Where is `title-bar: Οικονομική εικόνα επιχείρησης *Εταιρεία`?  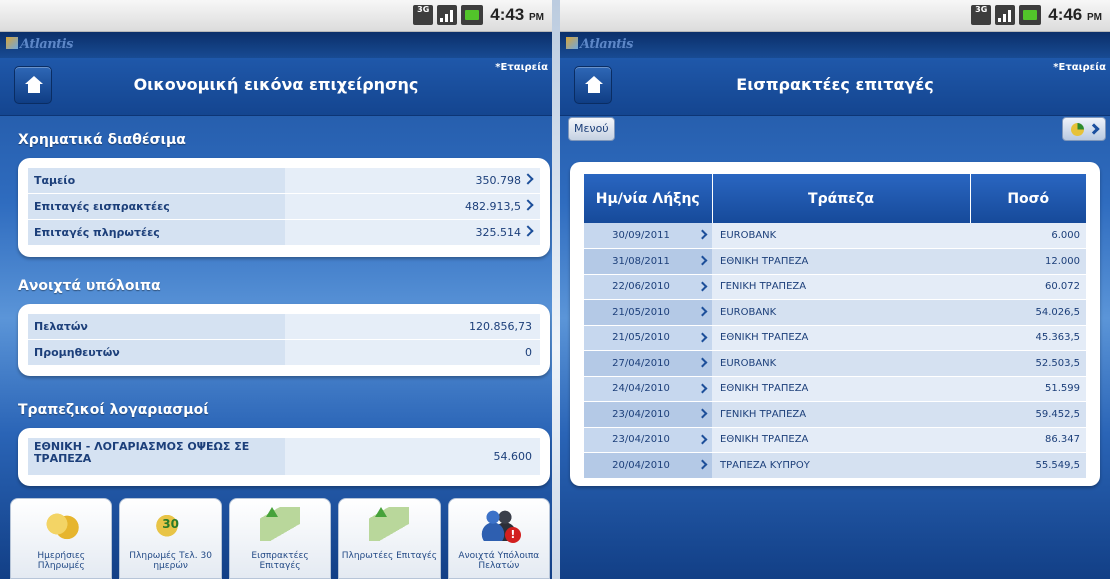 title-bar: Οικονομική εικόνα επιχείρησης *Εταιρεία is located at coordinates (276, 87).